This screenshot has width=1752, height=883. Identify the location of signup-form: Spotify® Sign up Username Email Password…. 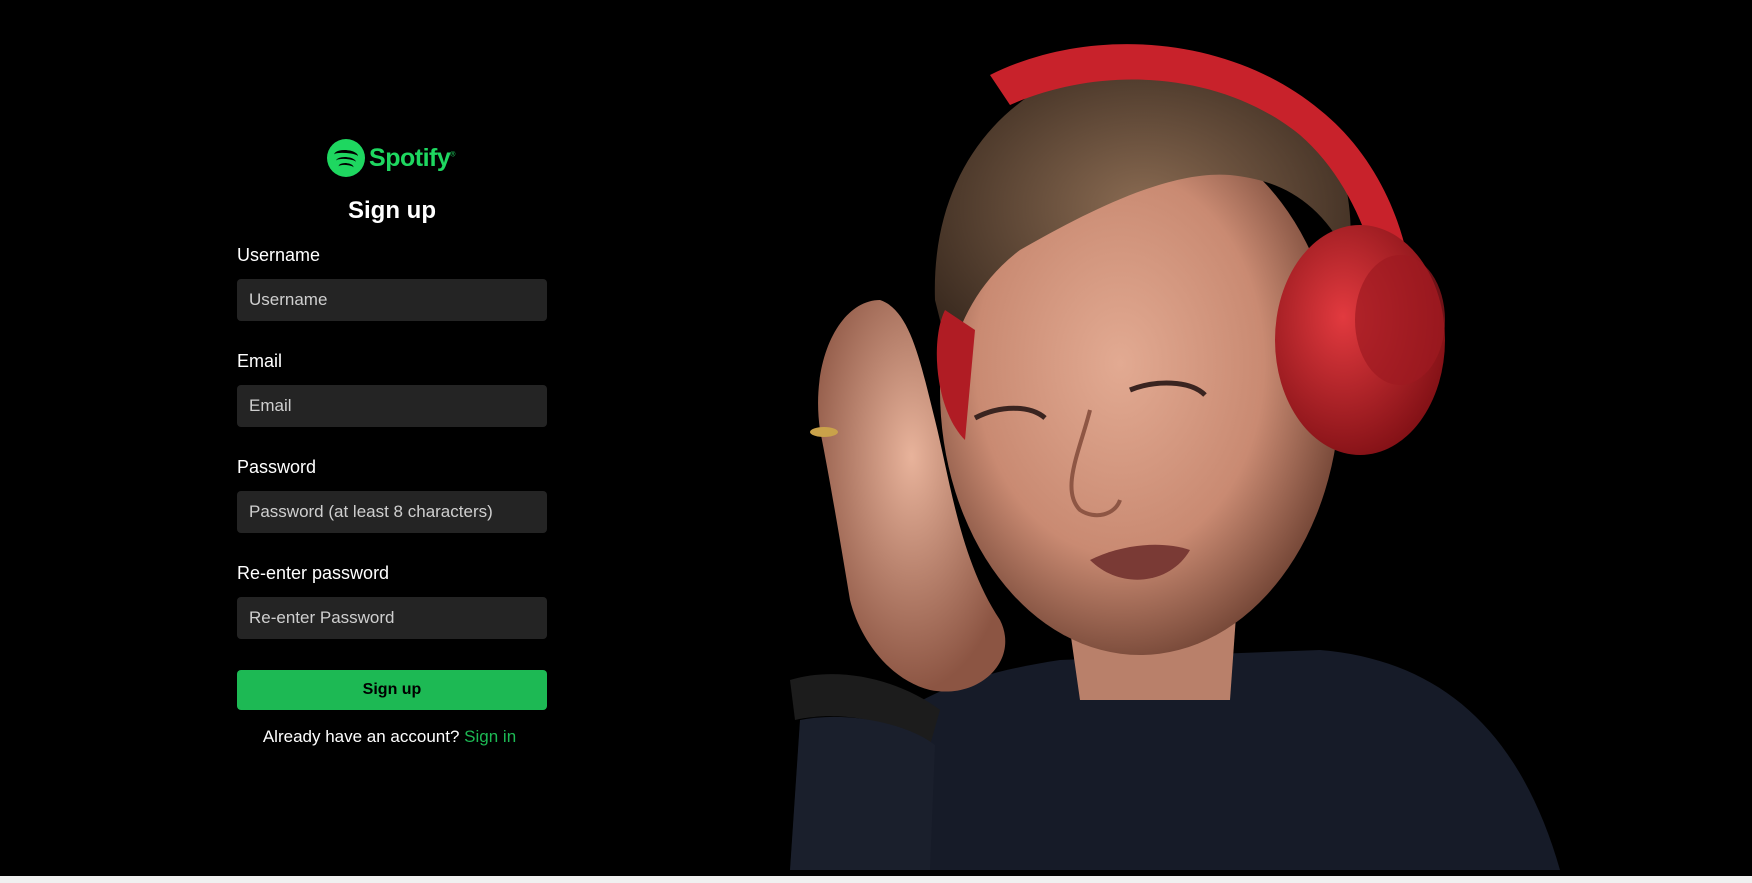
(392, 442).